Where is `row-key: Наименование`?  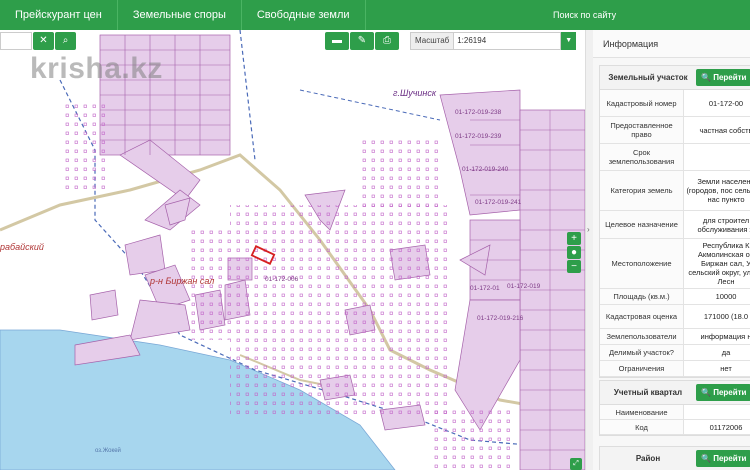
row-key: Наименование is located at coordinates (642, 412).